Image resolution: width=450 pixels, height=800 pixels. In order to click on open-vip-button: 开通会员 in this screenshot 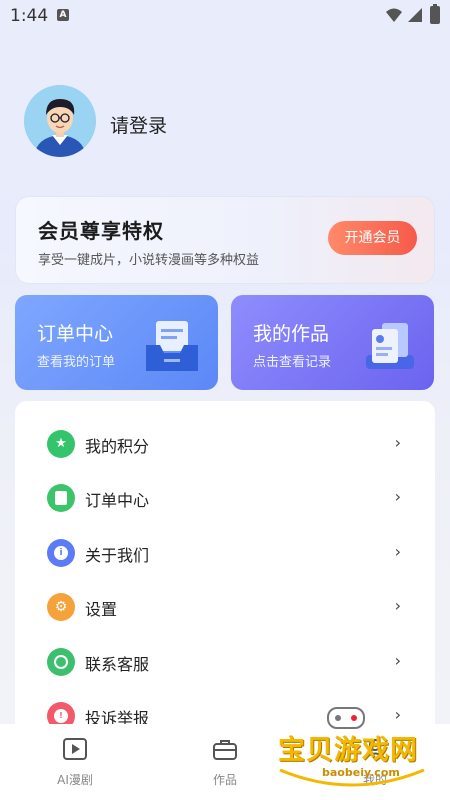, I will do `click(372, 238)`.